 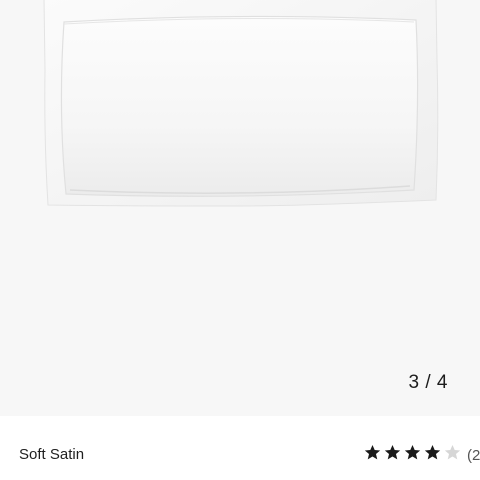 What do you see at coordinates (240, 448) in the screenshot?
I see `product-info-bar: Soft Satin (23` at bounding box center [240, 448].